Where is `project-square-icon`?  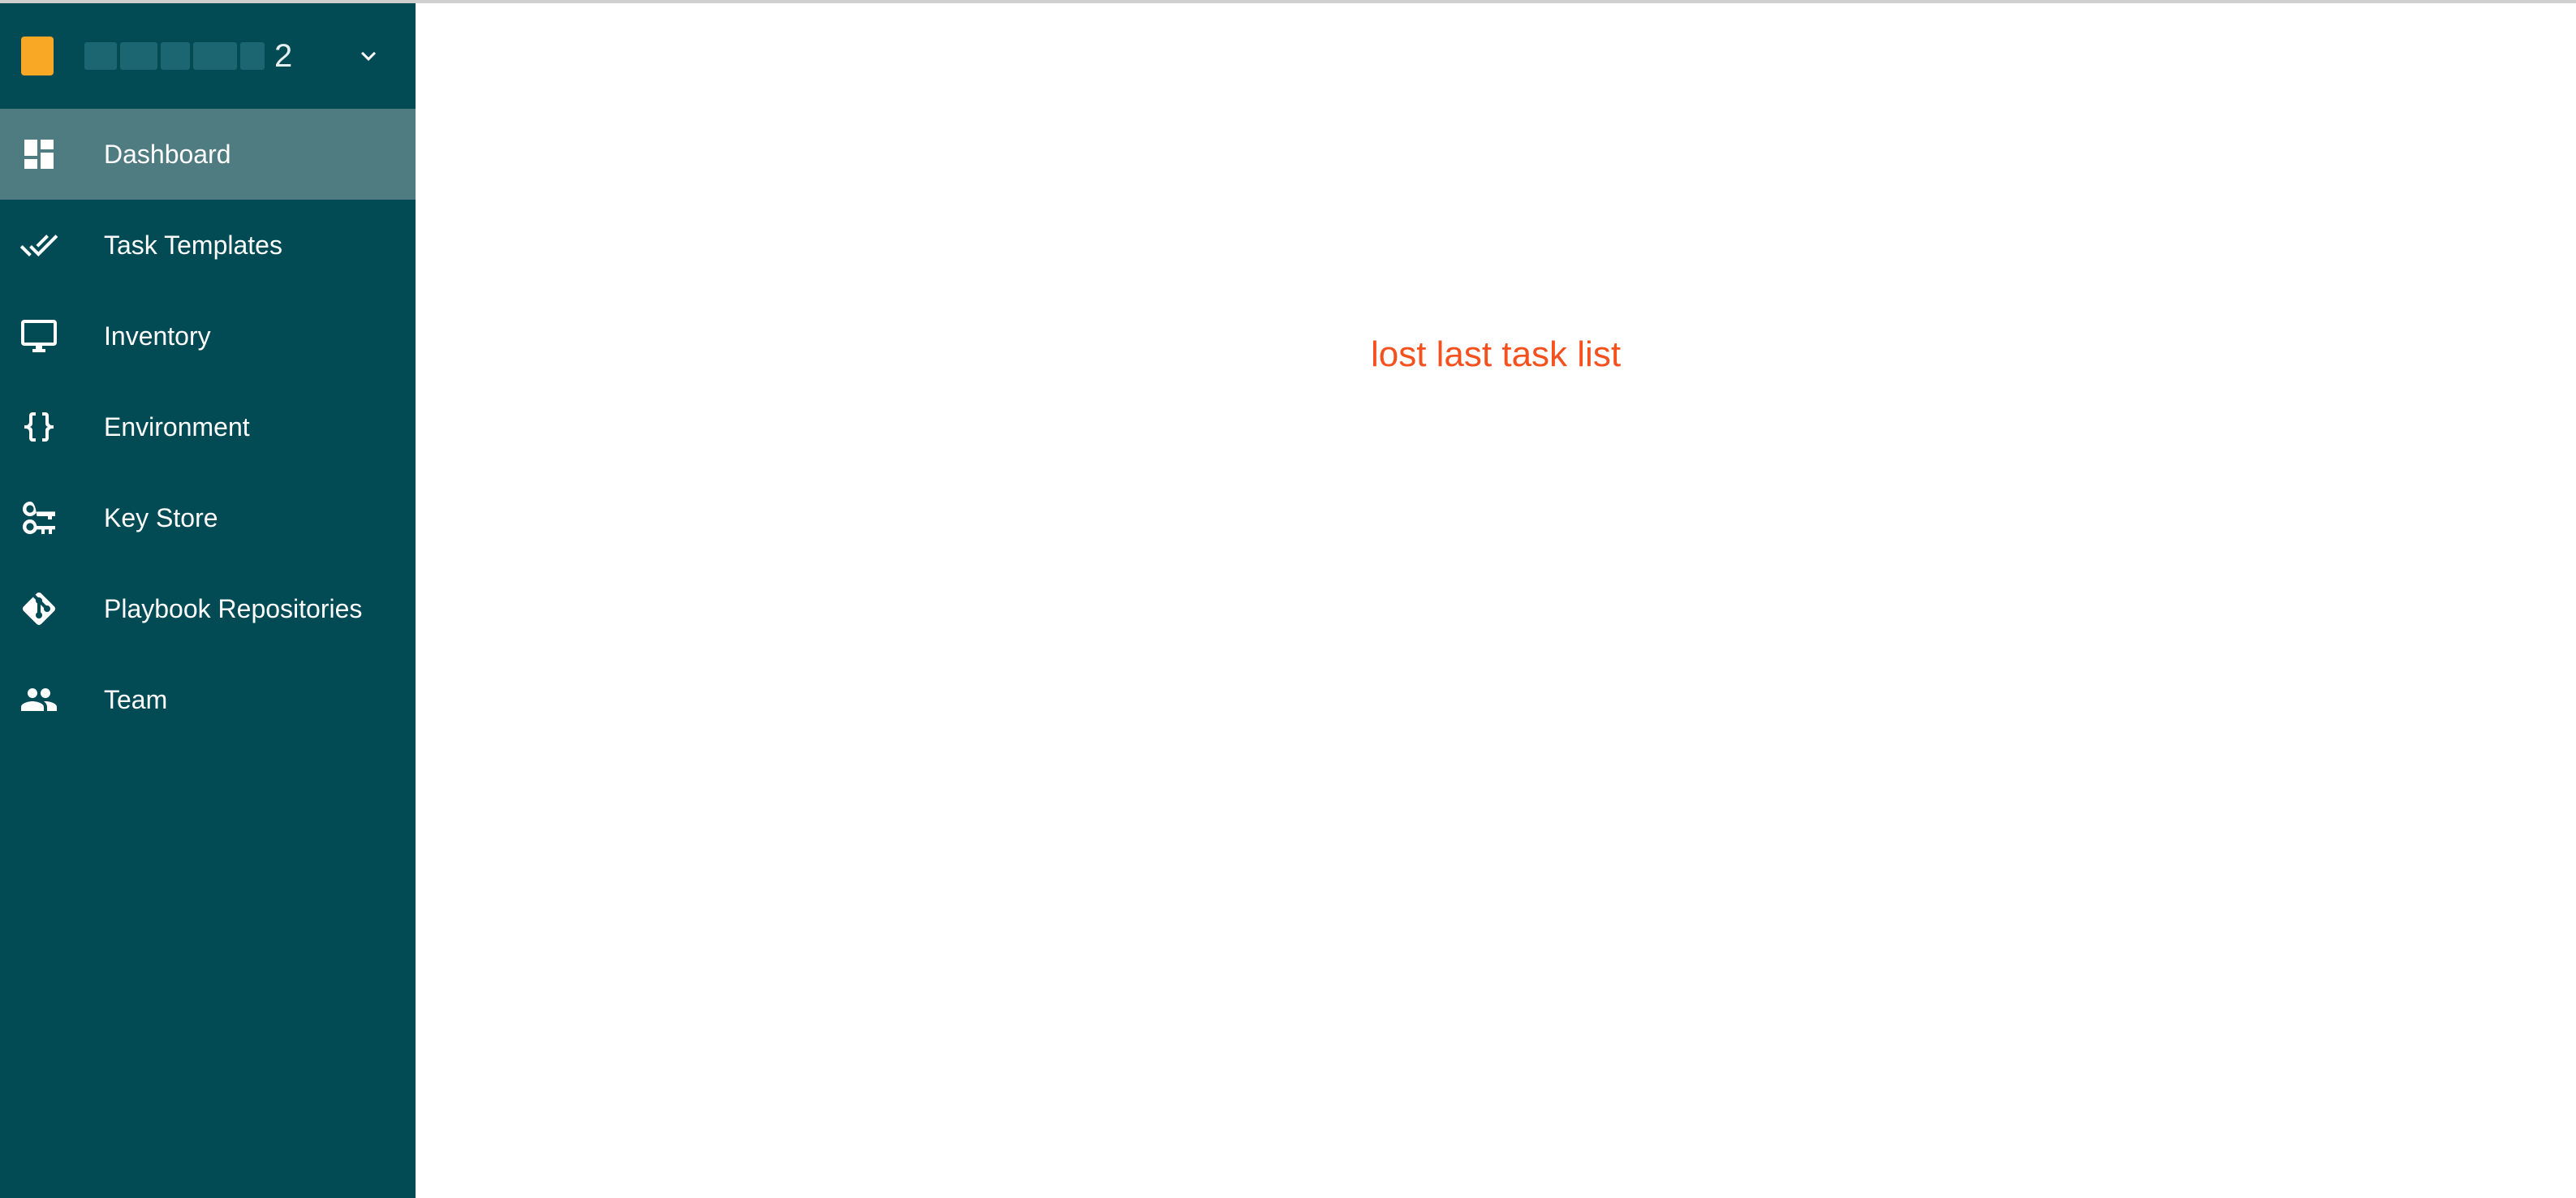
project-square-icon is located at coordinates (38, 56).